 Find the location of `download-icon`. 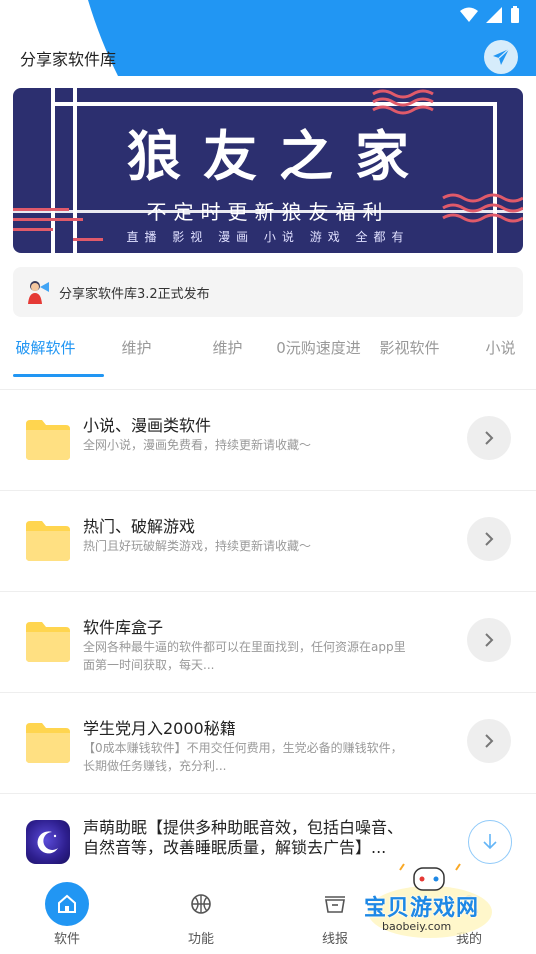

download-icon is located at coordinates (490, 842).